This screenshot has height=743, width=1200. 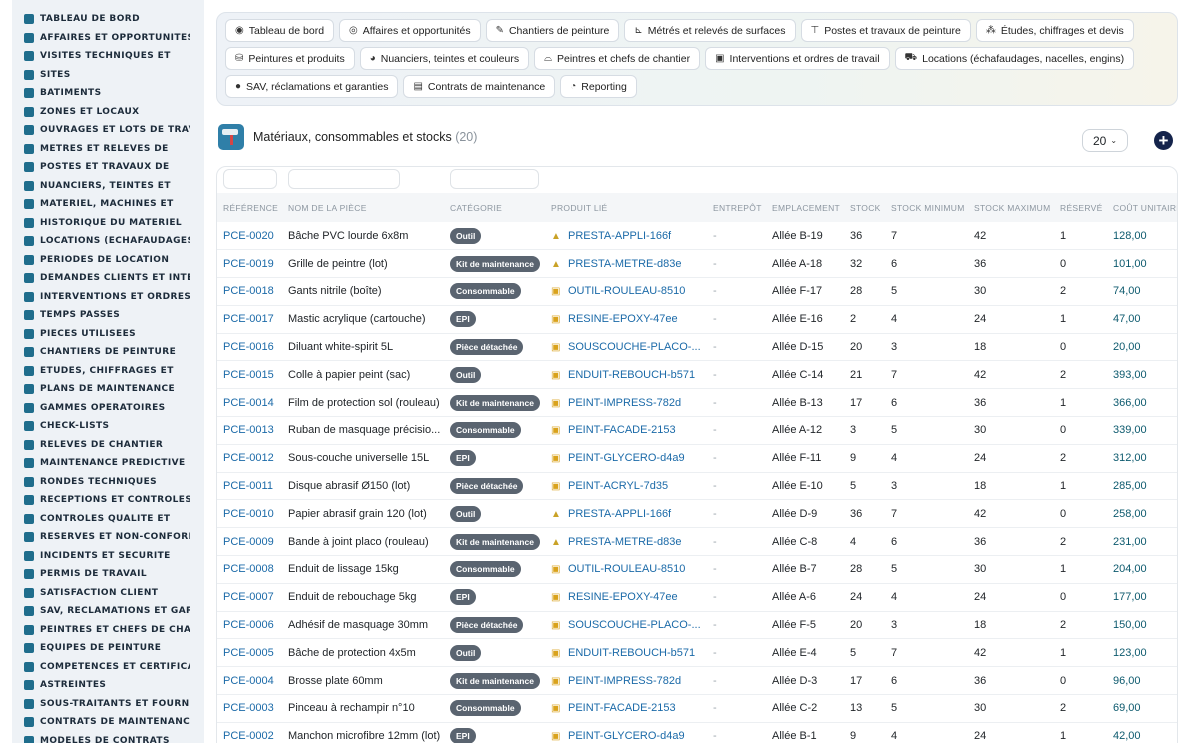 I want to click on sidebar-item: POSTES ET TRAVAUX DE, so click(x=108, y=167).